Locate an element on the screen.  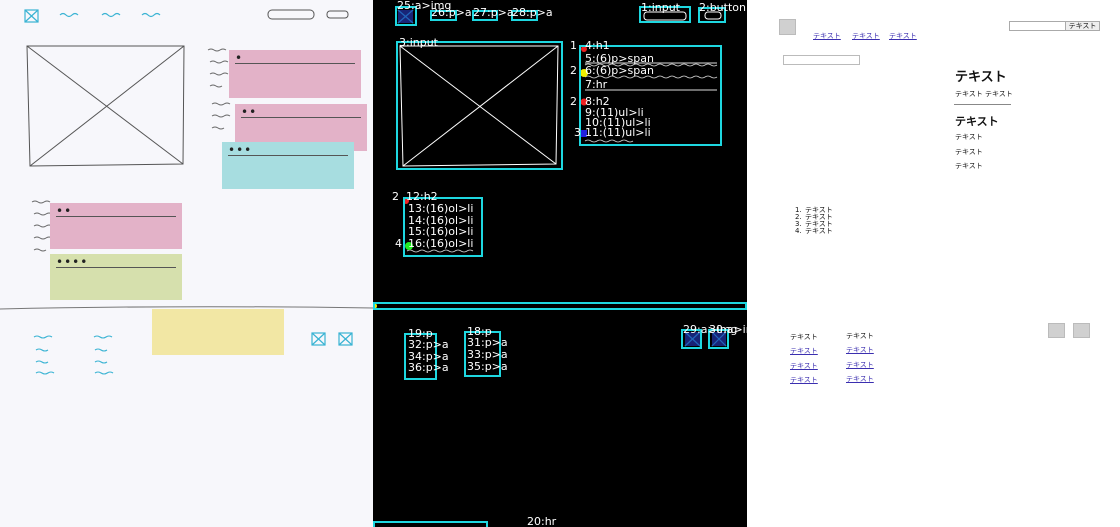
det-label-num-3: 3 is located at coordinates (577, 132).